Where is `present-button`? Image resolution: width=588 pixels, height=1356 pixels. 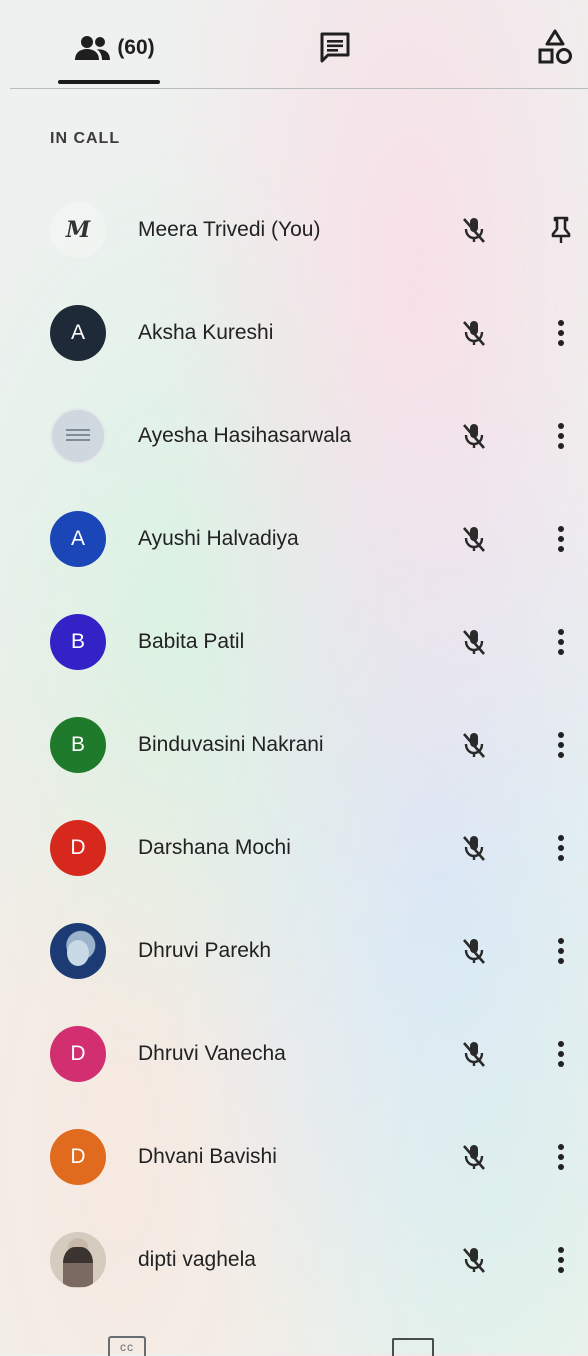 present-button is located at coordinates (413, 1347).